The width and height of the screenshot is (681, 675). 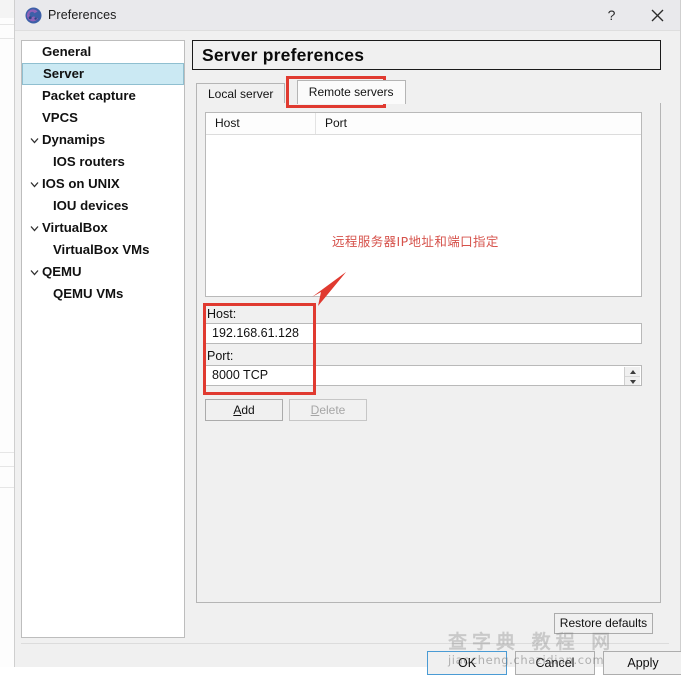 I want to click on cancel-button: Cancel, so click(x=555, y=663).